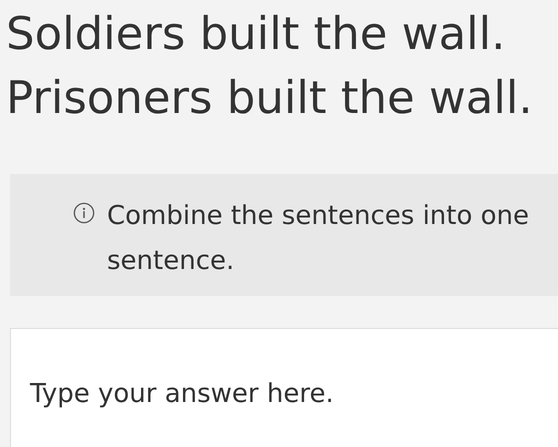 The width and height of the screenshot is (558, 447). What do you see at coordinates (318, 239) in the screenshot?
I see `instruction-text: Combine the sentences into one sentence.` at bounding box center [318, 239].